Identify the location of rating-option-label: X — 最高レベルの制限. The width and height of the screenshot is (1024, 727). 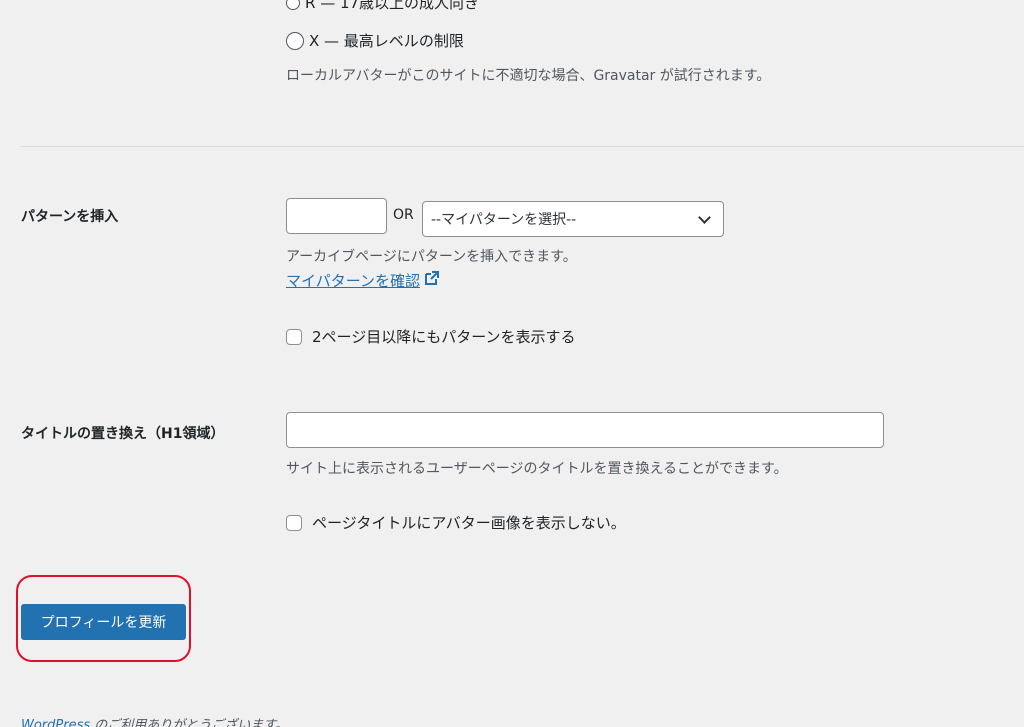
(386, 41).